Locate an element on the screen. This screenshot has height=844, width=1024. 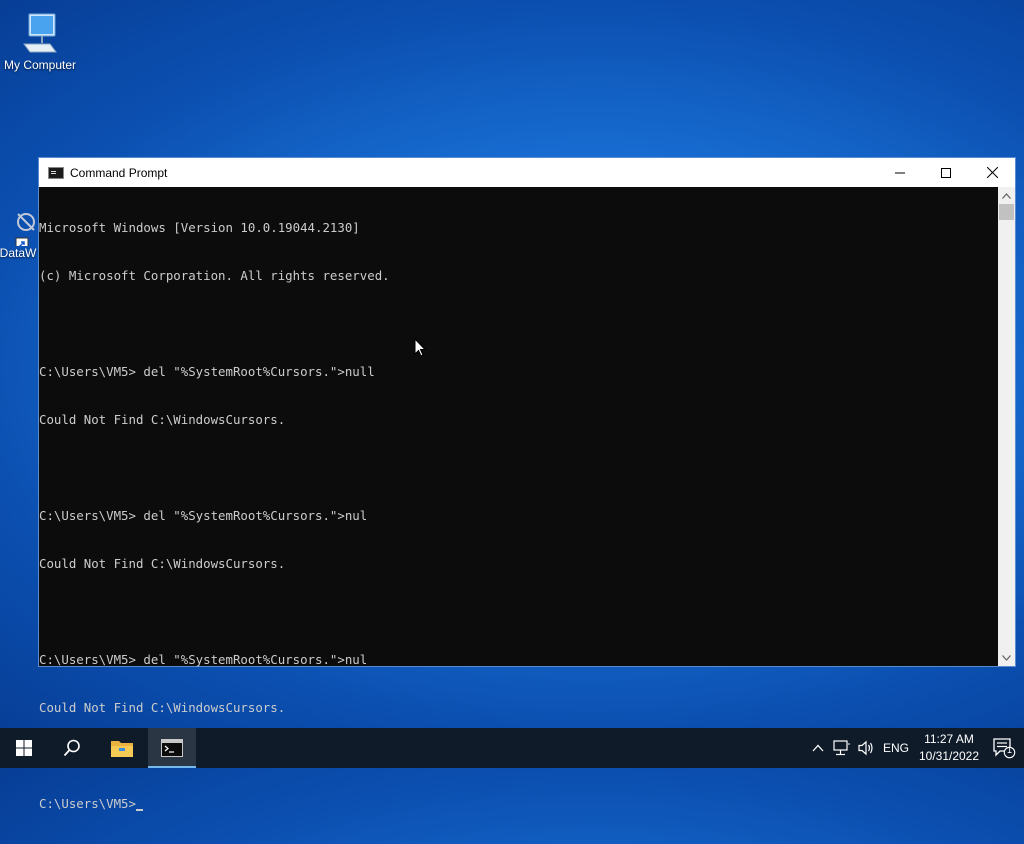
scroll-up-button is located at coordinates (1006, 195).